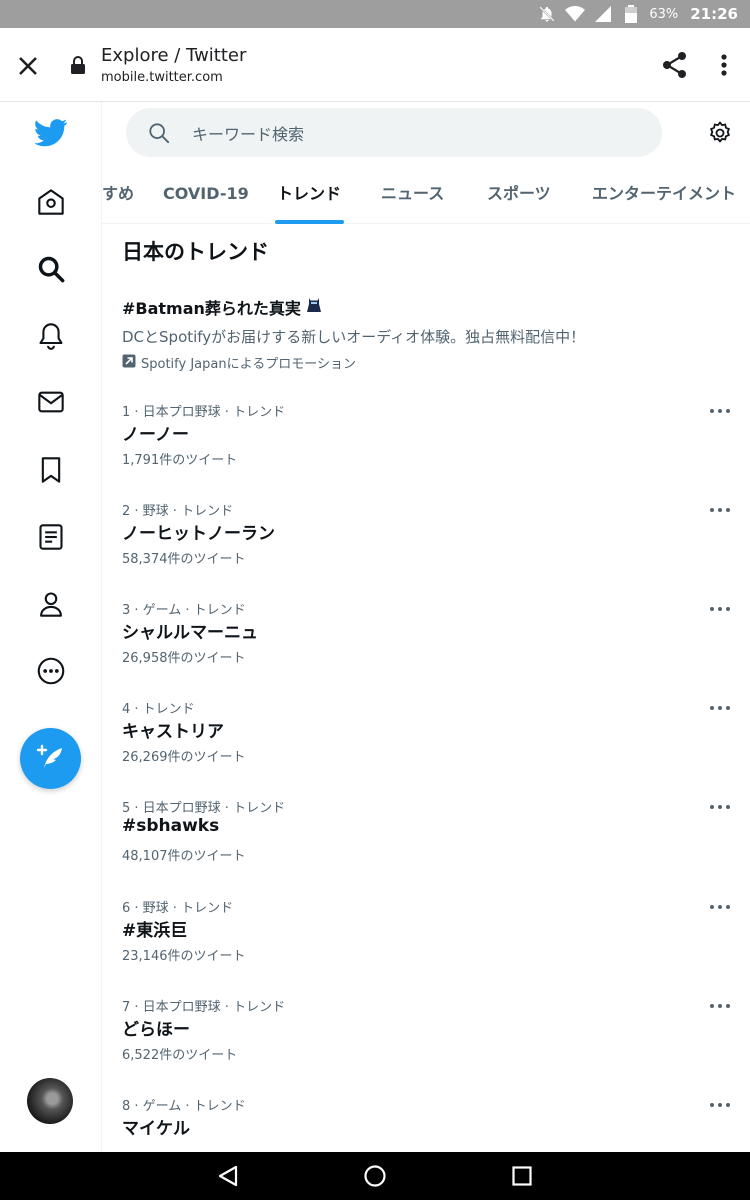  Describe the element at coordinates (156, 1129) in the screenshot. I see `trend-name: マイケル` at that location.